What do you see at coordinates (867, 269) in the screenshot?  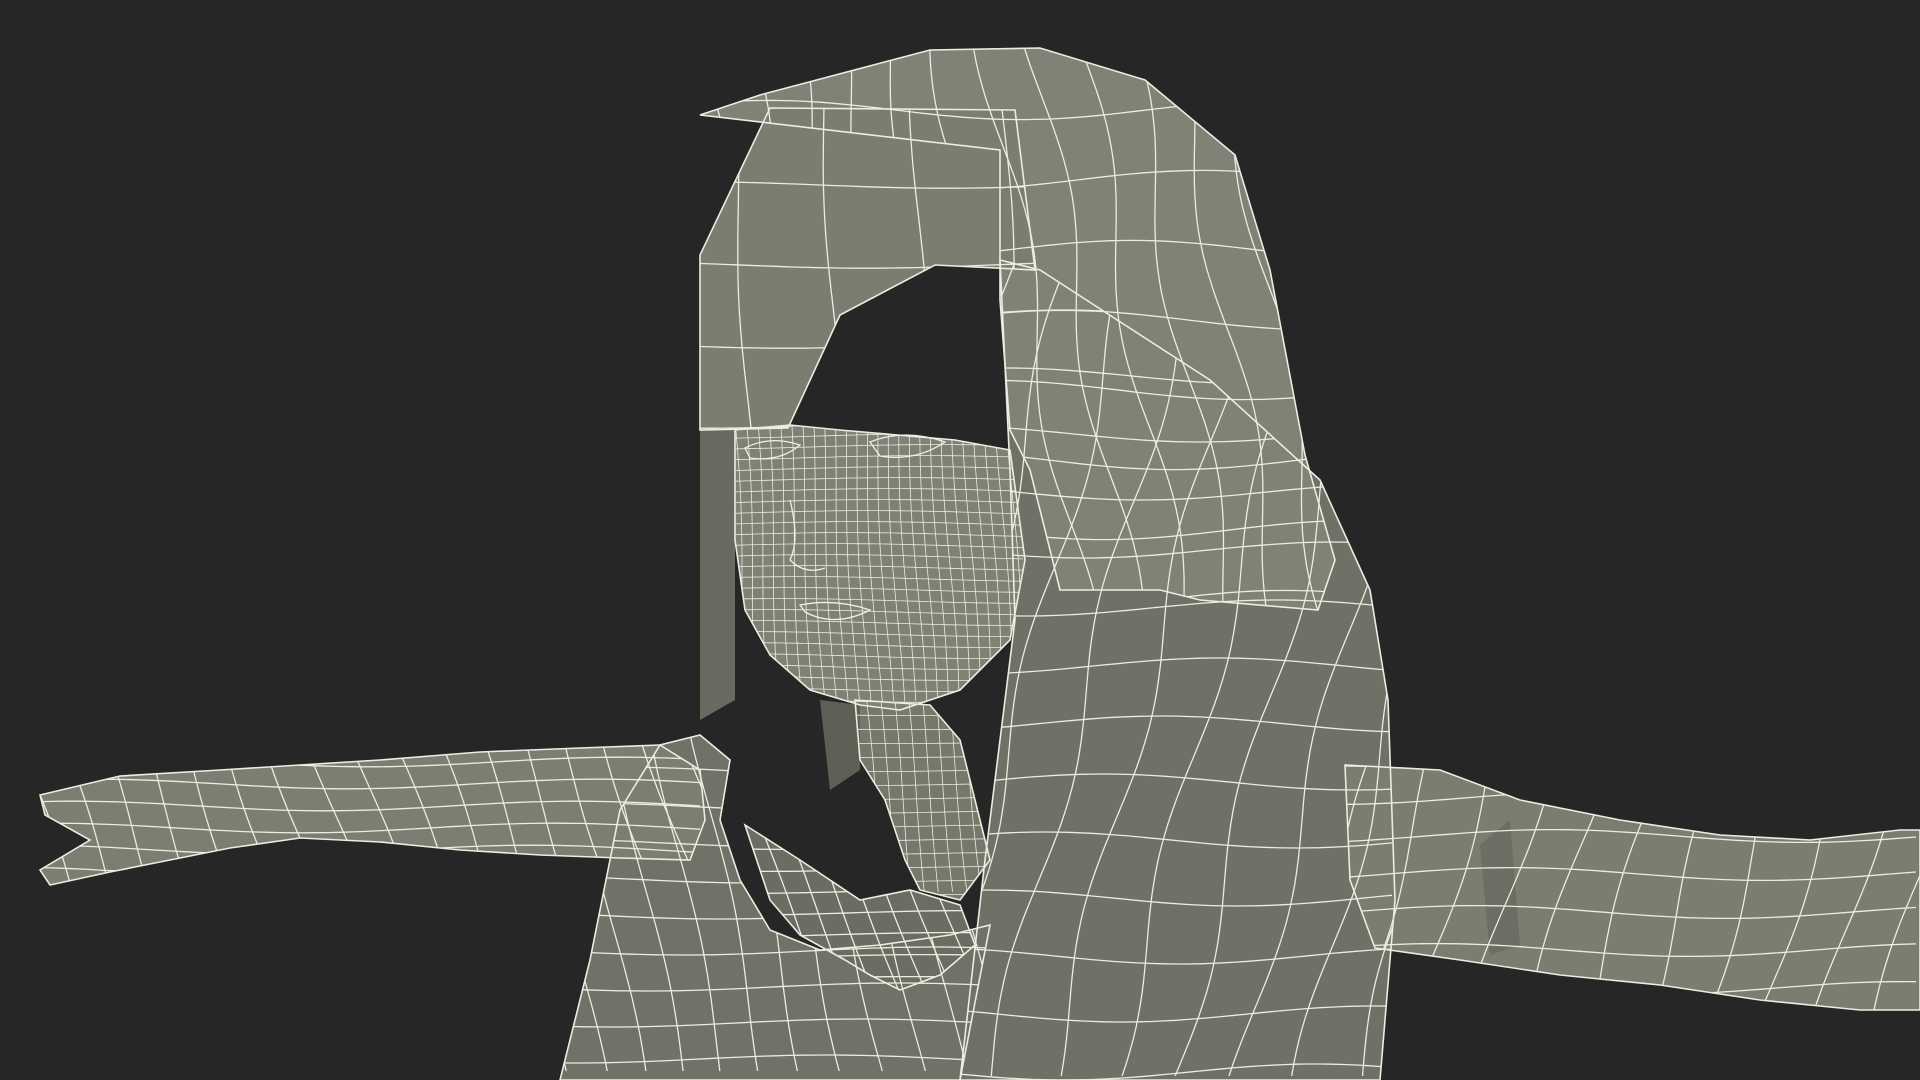 I see `bangs-shape` at bounding box center [867, 269].